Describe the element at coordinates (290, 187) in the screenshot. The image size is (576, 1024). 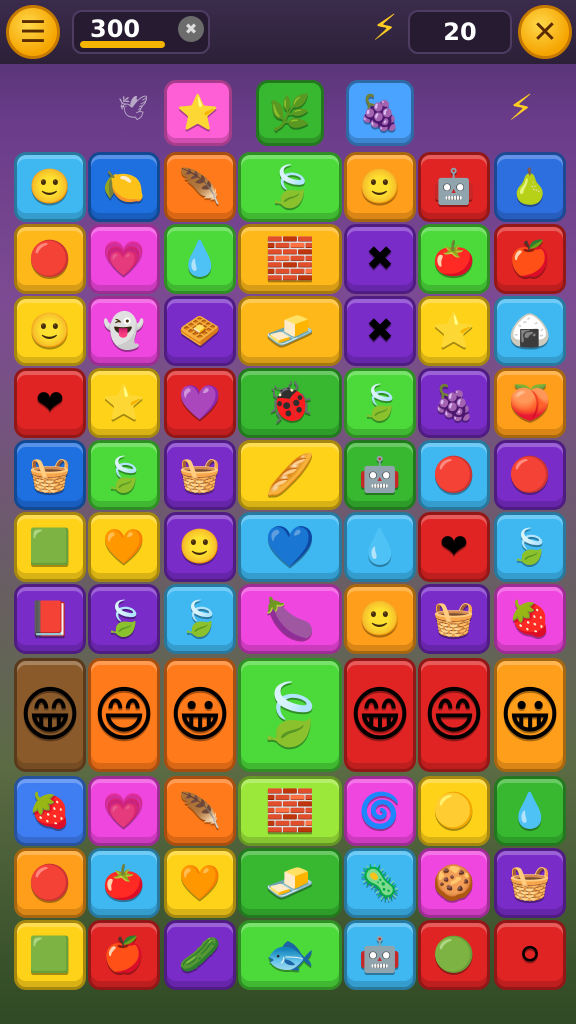
I see `tile-r1c4: 🍃` at that location.